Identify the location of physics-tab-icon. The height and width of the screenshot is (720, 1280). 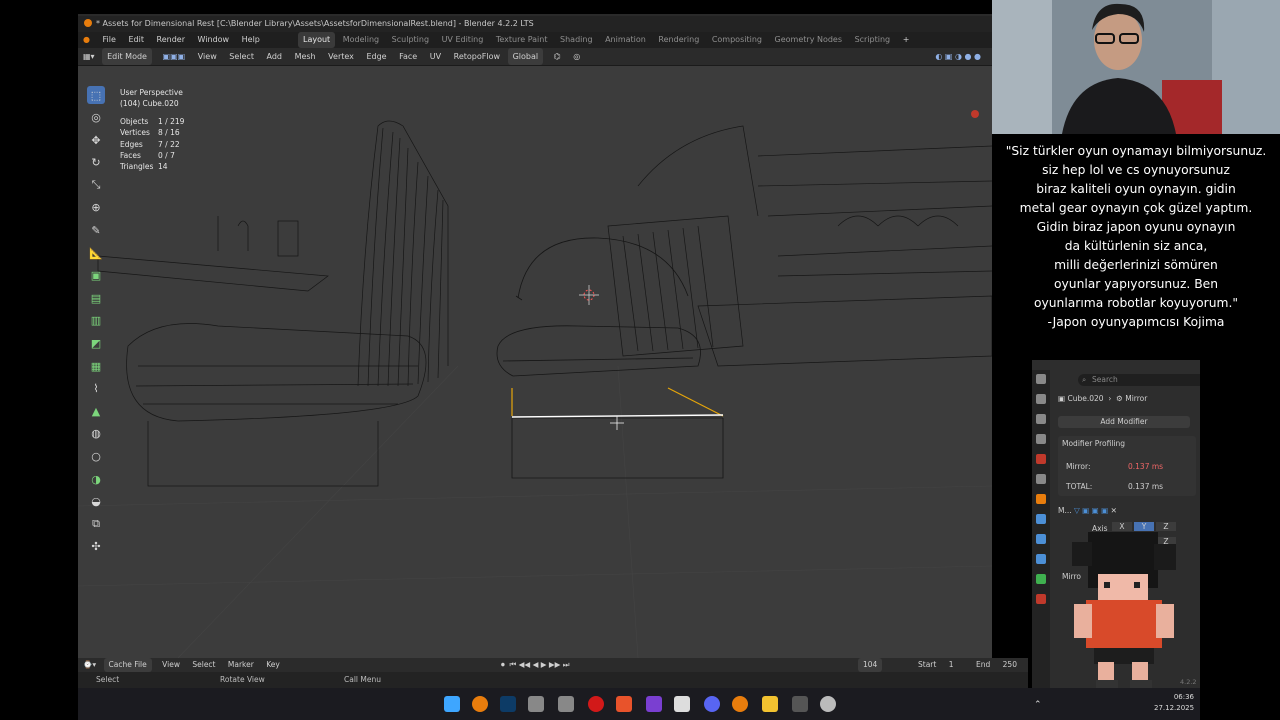
(1041, 559).